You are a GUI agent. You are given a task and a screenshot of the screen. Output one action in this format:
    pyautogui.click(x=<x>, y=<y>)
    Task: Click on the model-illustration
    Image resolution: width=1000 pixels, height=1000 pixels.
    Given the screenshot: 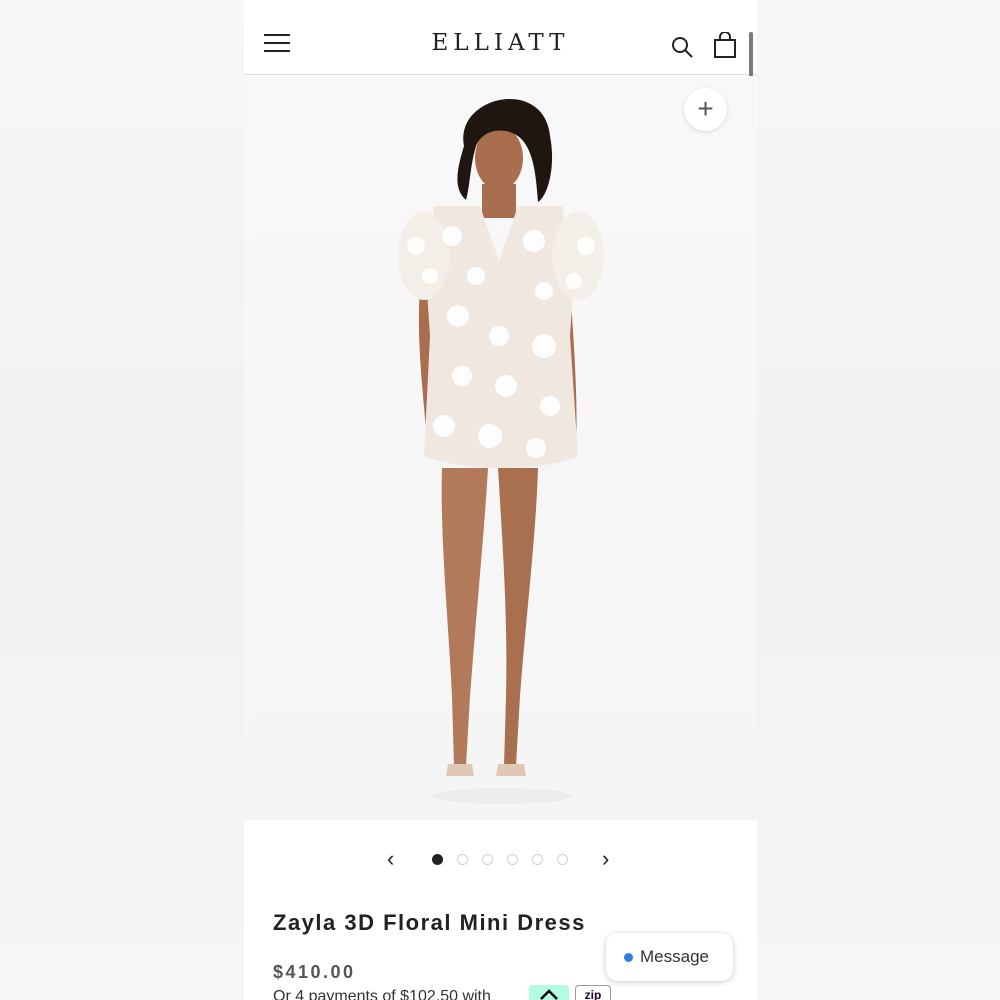 What is the action you would take?
    pyautogui.click(x=501, y=451)
    